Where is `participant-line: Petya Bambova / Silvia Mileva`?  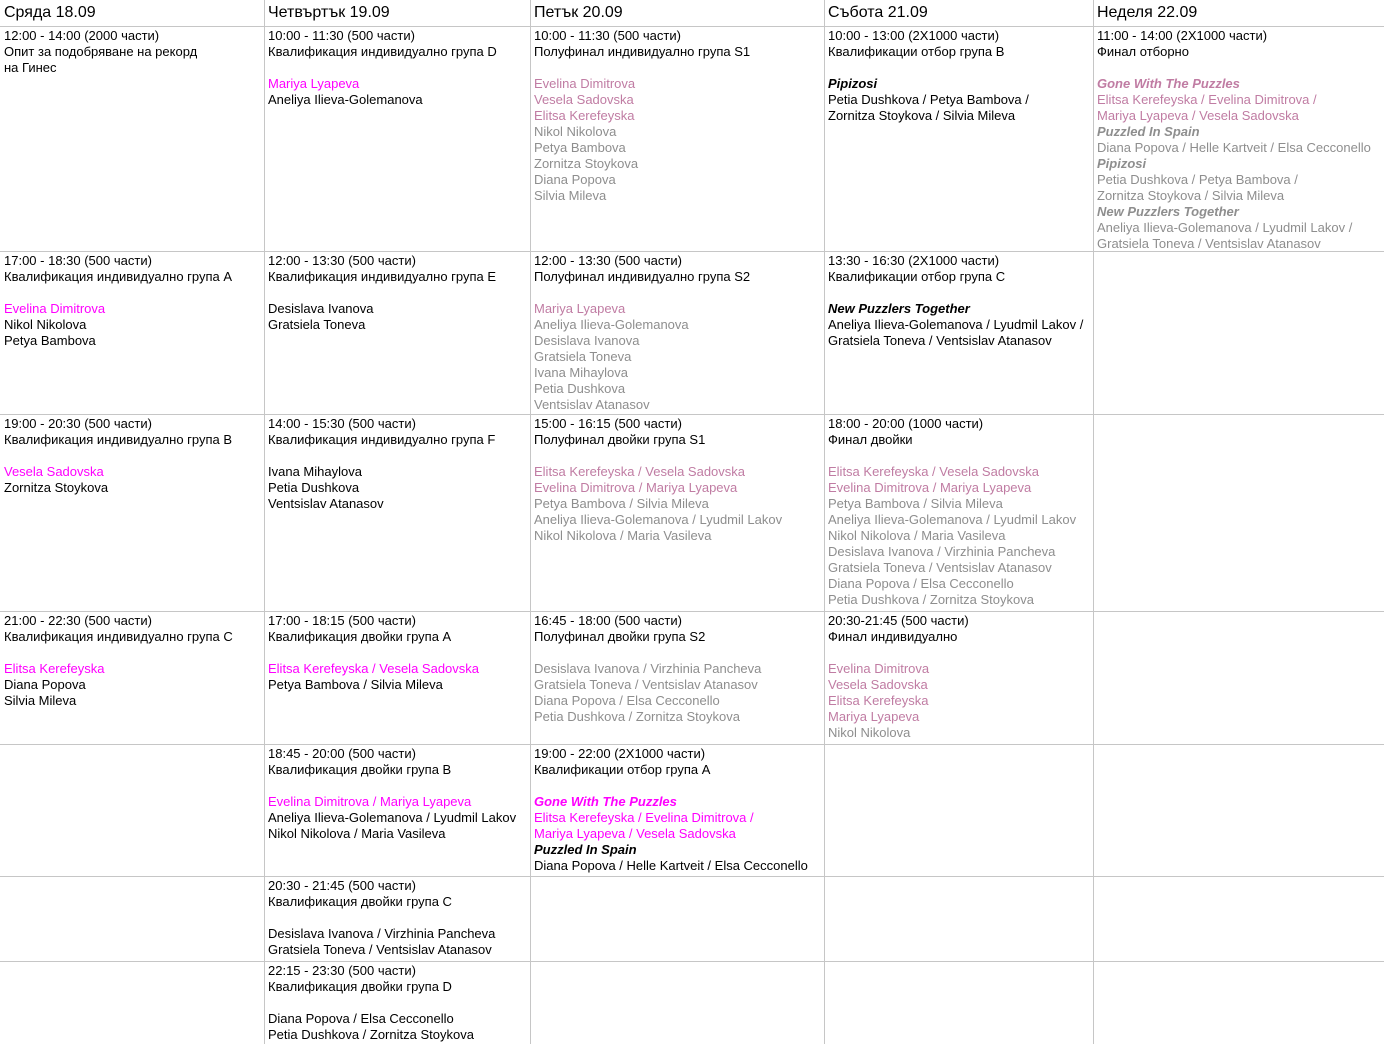 participant-line: Petya Bambova / Silvia Mileva is located at coordinates (915, 503).